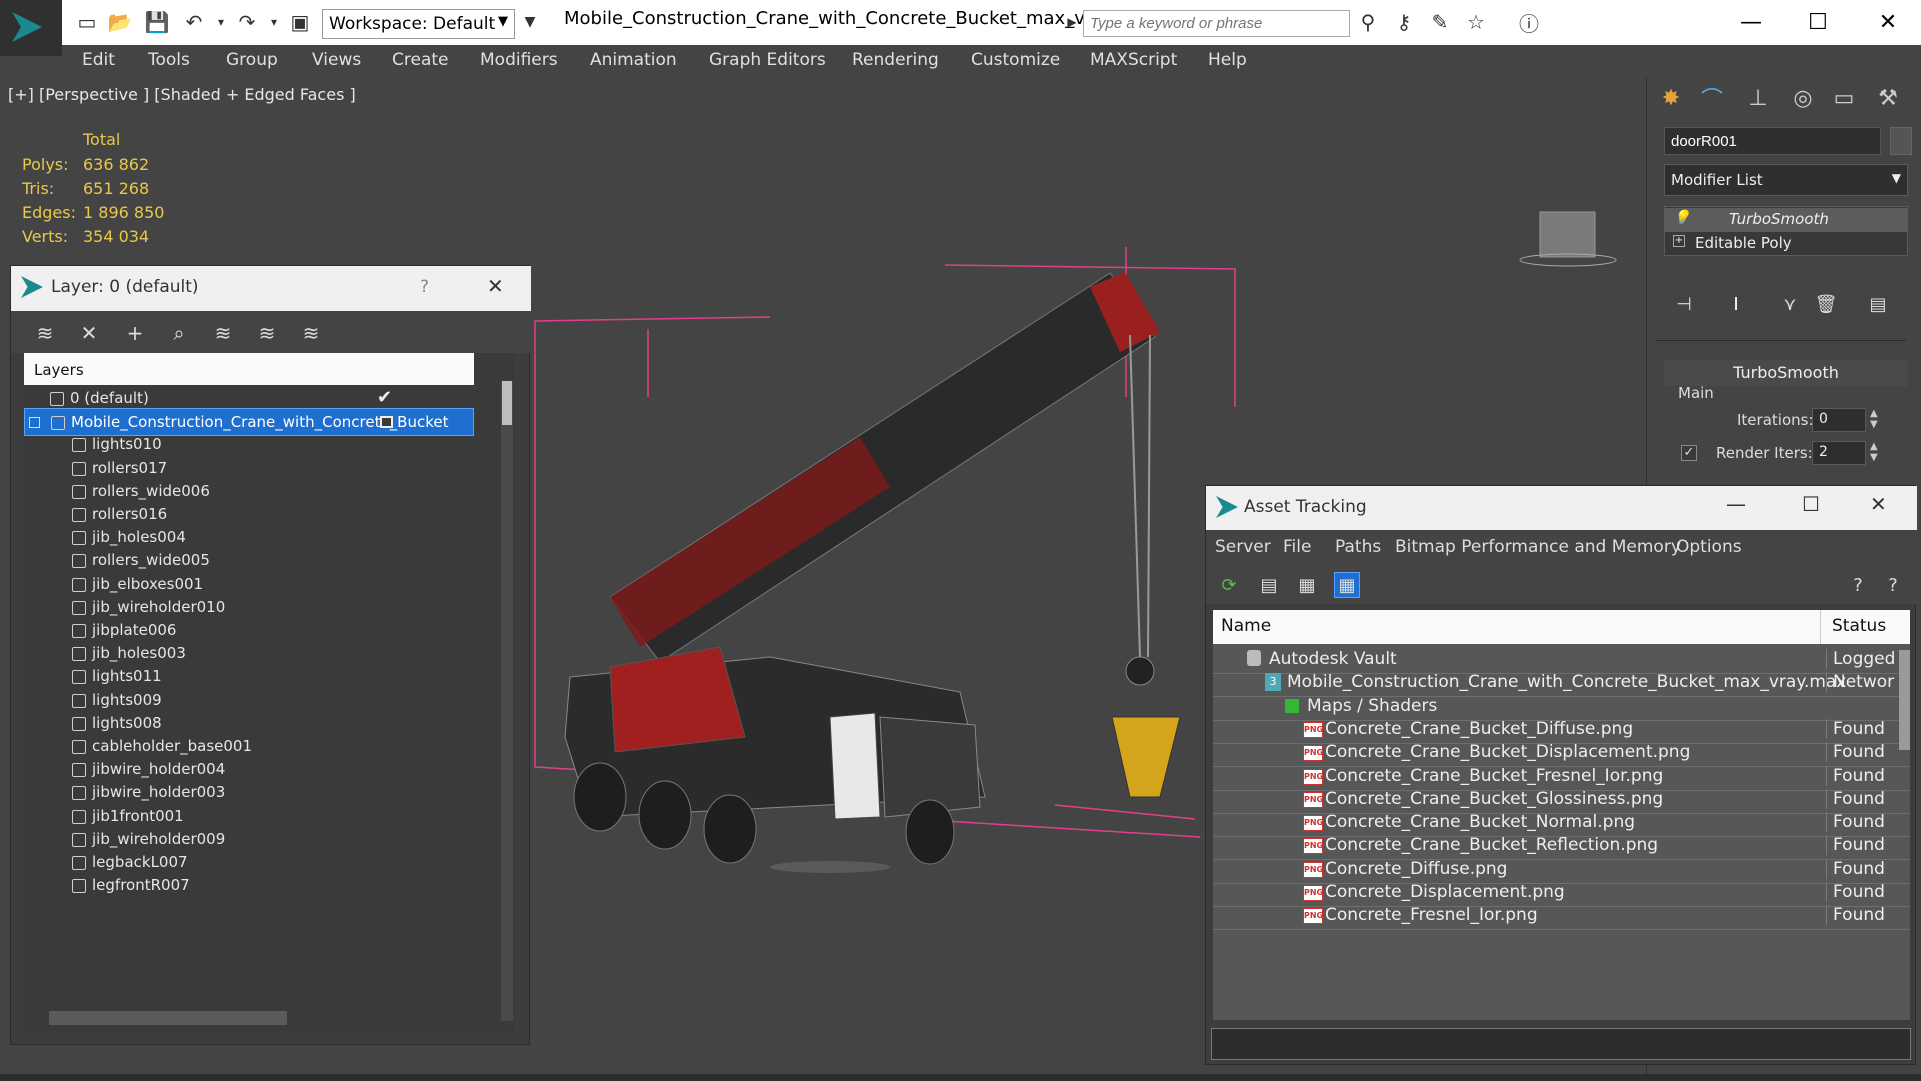 This screenshot has height=1081, width=1921. What do you see at coordinates (1681, 218) in the screenshot?
I see `lightbulb-icon: 💡` at bounding box center [1681, 218].